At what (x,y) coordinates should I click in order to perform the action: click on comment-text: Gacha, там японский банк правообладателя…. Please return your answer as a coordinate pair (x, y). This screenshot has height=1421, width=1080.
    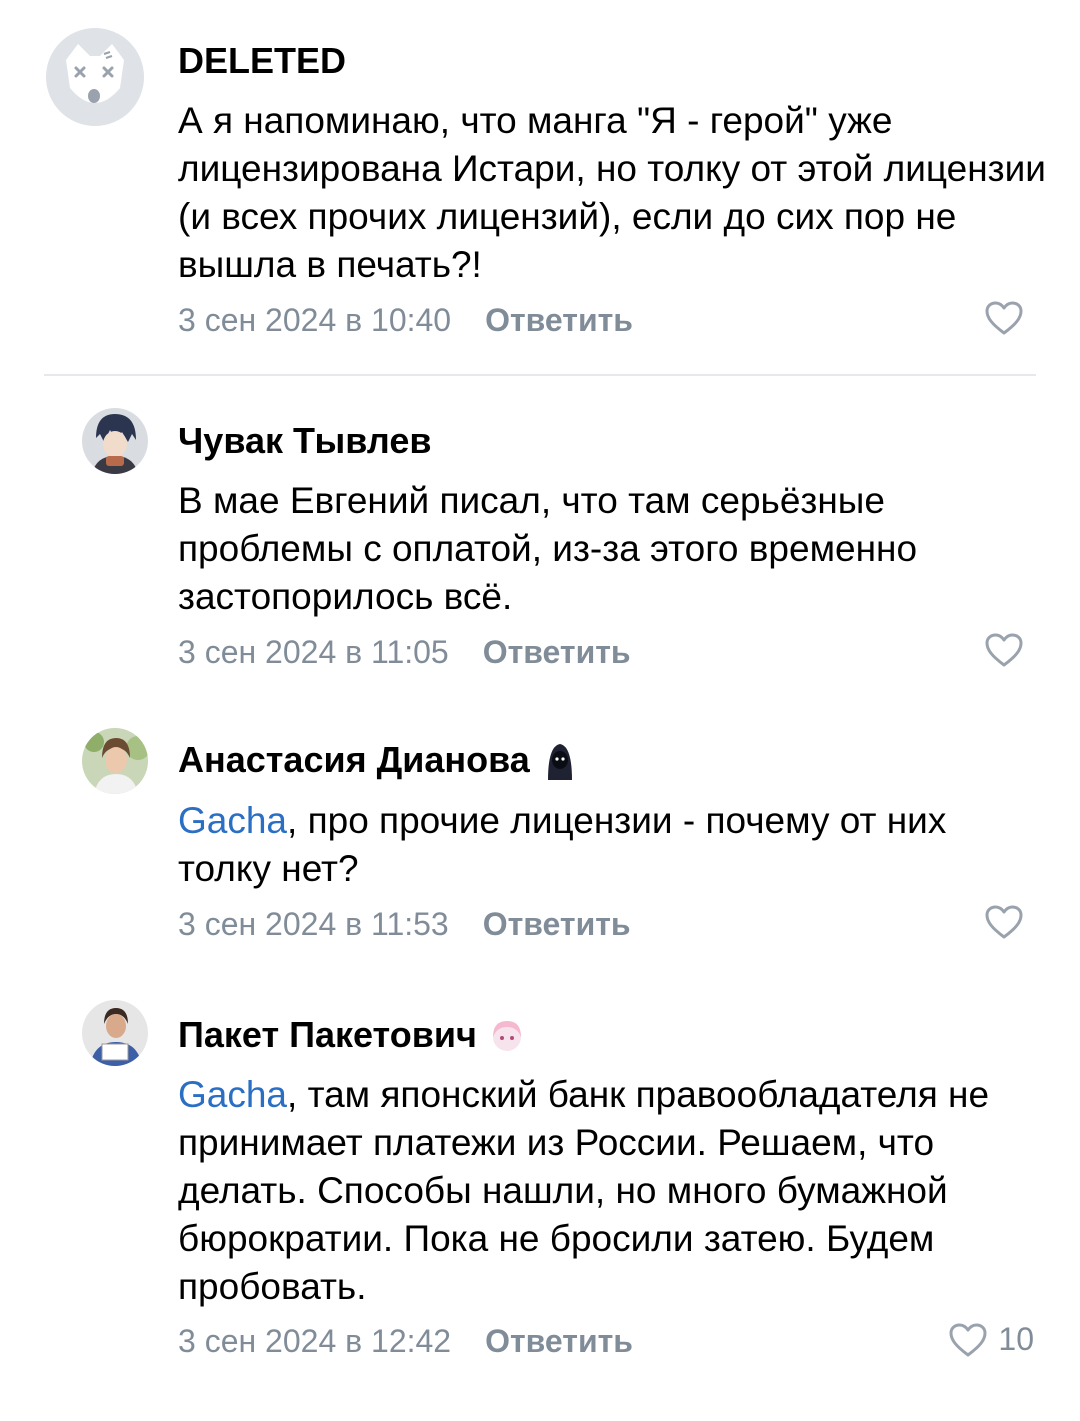
    Looking at the image, I should click on (584, 1190).